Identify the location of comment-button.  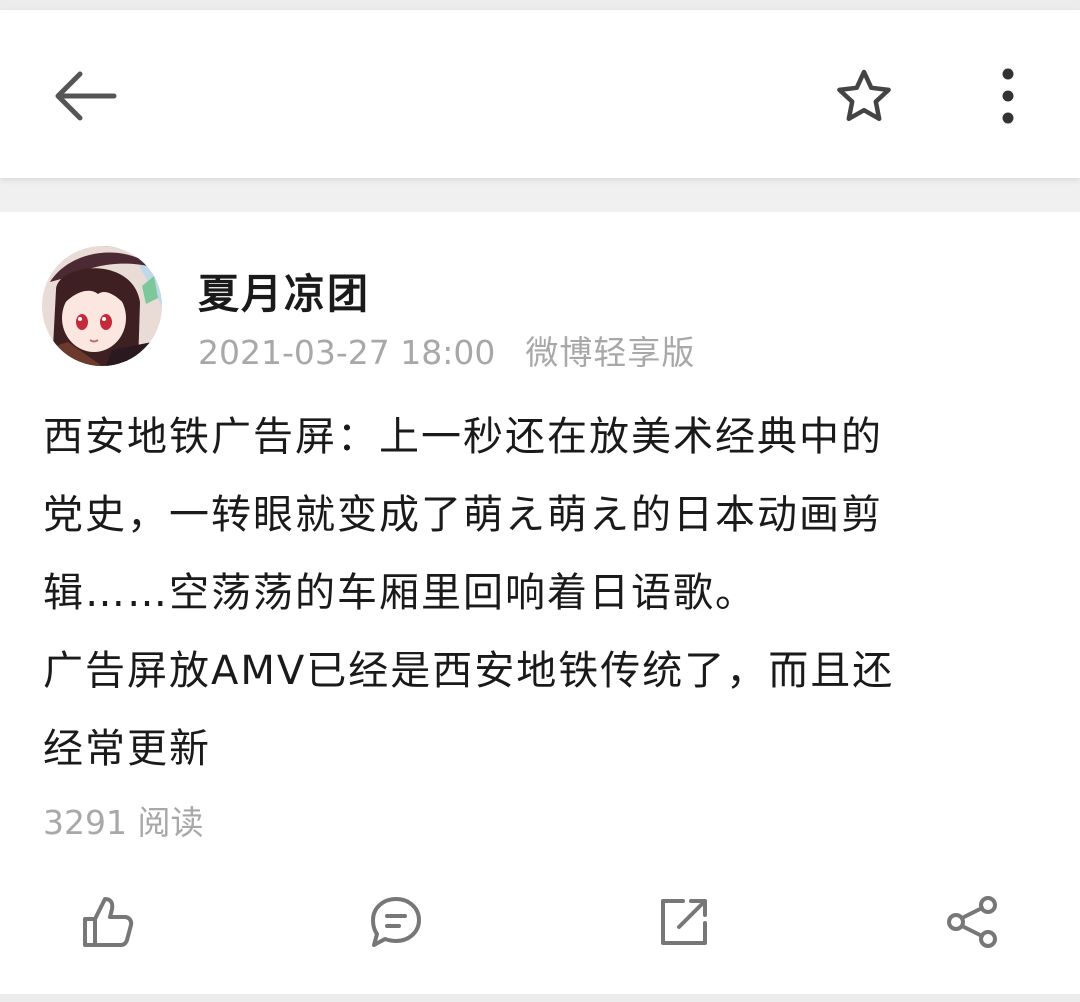
(396, 922).